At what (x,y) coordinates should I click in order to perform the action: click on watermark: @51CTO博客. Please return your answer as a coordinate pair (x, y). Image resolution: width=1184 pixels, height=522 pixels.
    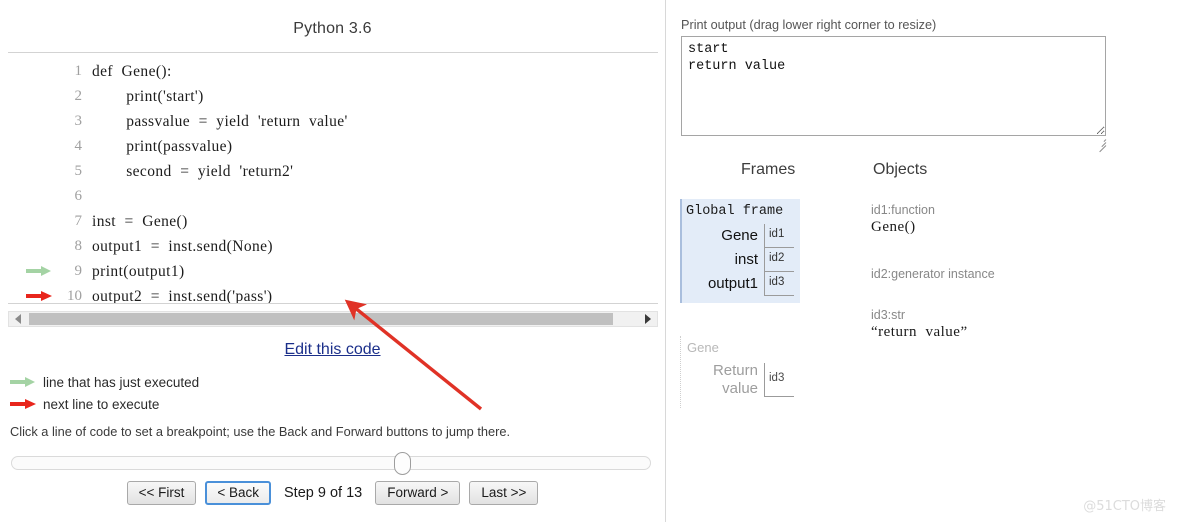
    Looking at the image, I should click on (1124, 506).